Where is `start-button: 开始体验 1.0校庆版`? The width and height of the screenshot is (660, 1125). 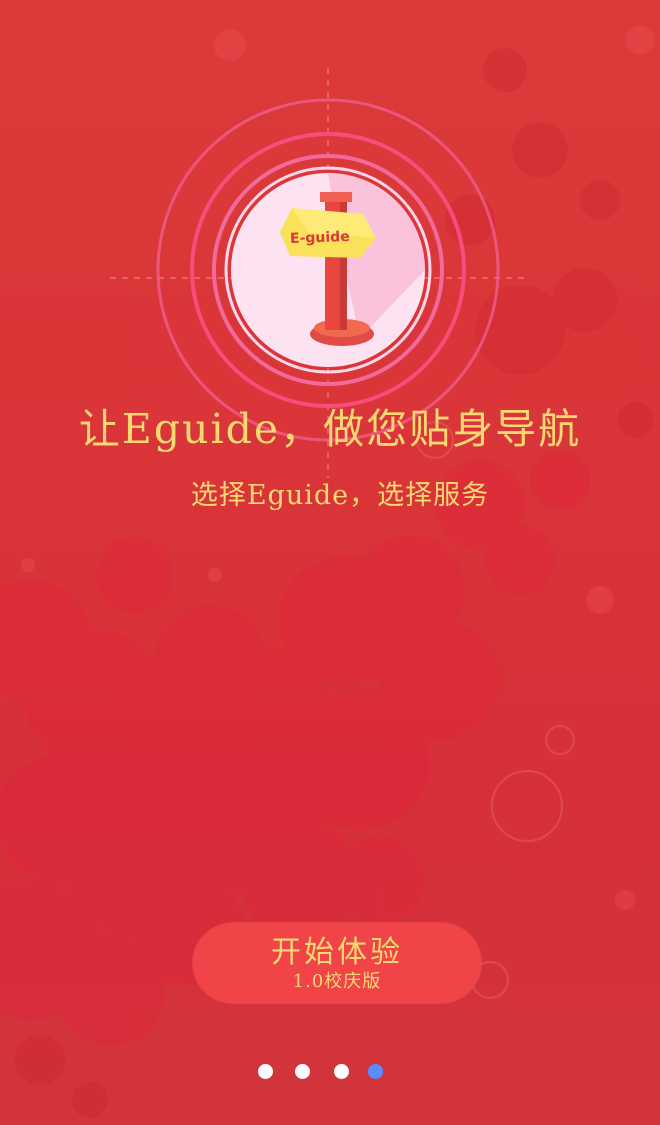
start-button: 开始体验 1.0校庆版 is located at coordinates (337, 963).